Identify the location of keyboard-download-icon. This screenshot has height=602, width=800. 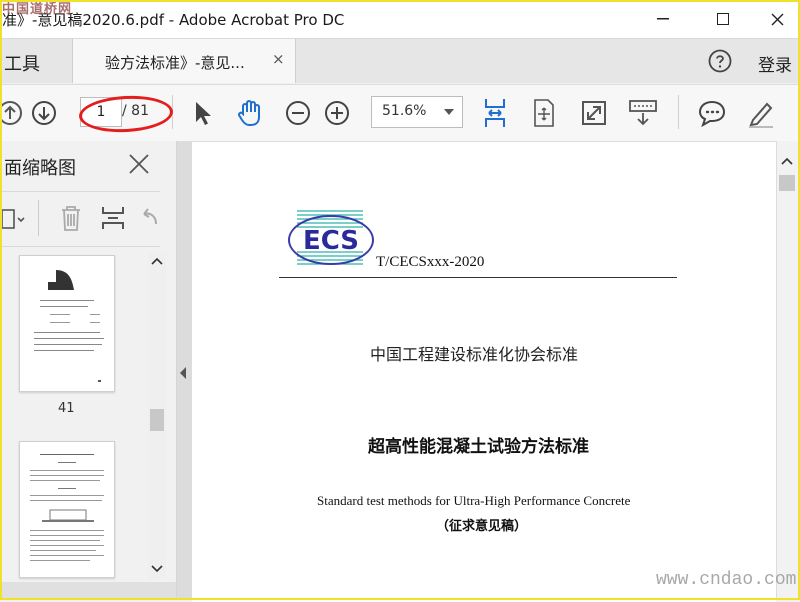
(643, 113).